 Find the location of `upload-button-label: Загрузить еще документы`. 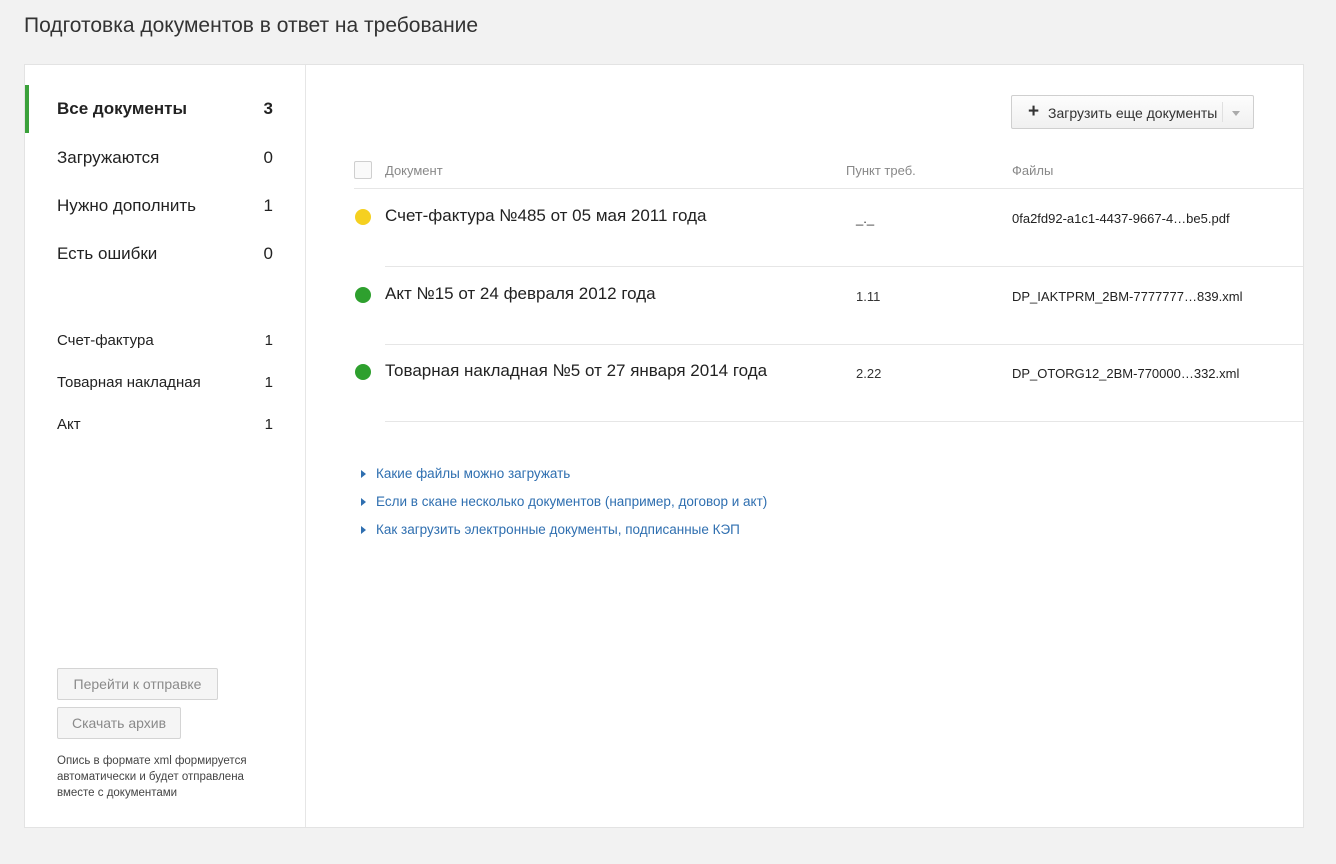

upload-button-label: Загрузить еще документы is located at coordinates (1133, 113).